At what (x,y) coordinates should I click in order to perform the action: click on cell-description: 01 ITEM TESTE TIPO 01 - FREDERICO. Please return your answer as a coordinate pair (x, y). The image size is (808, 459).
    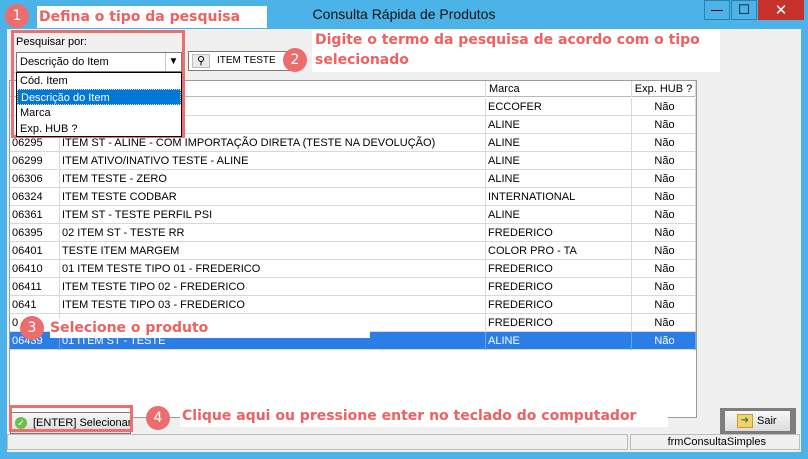
    Looking at the image, I should click on (273, 269).